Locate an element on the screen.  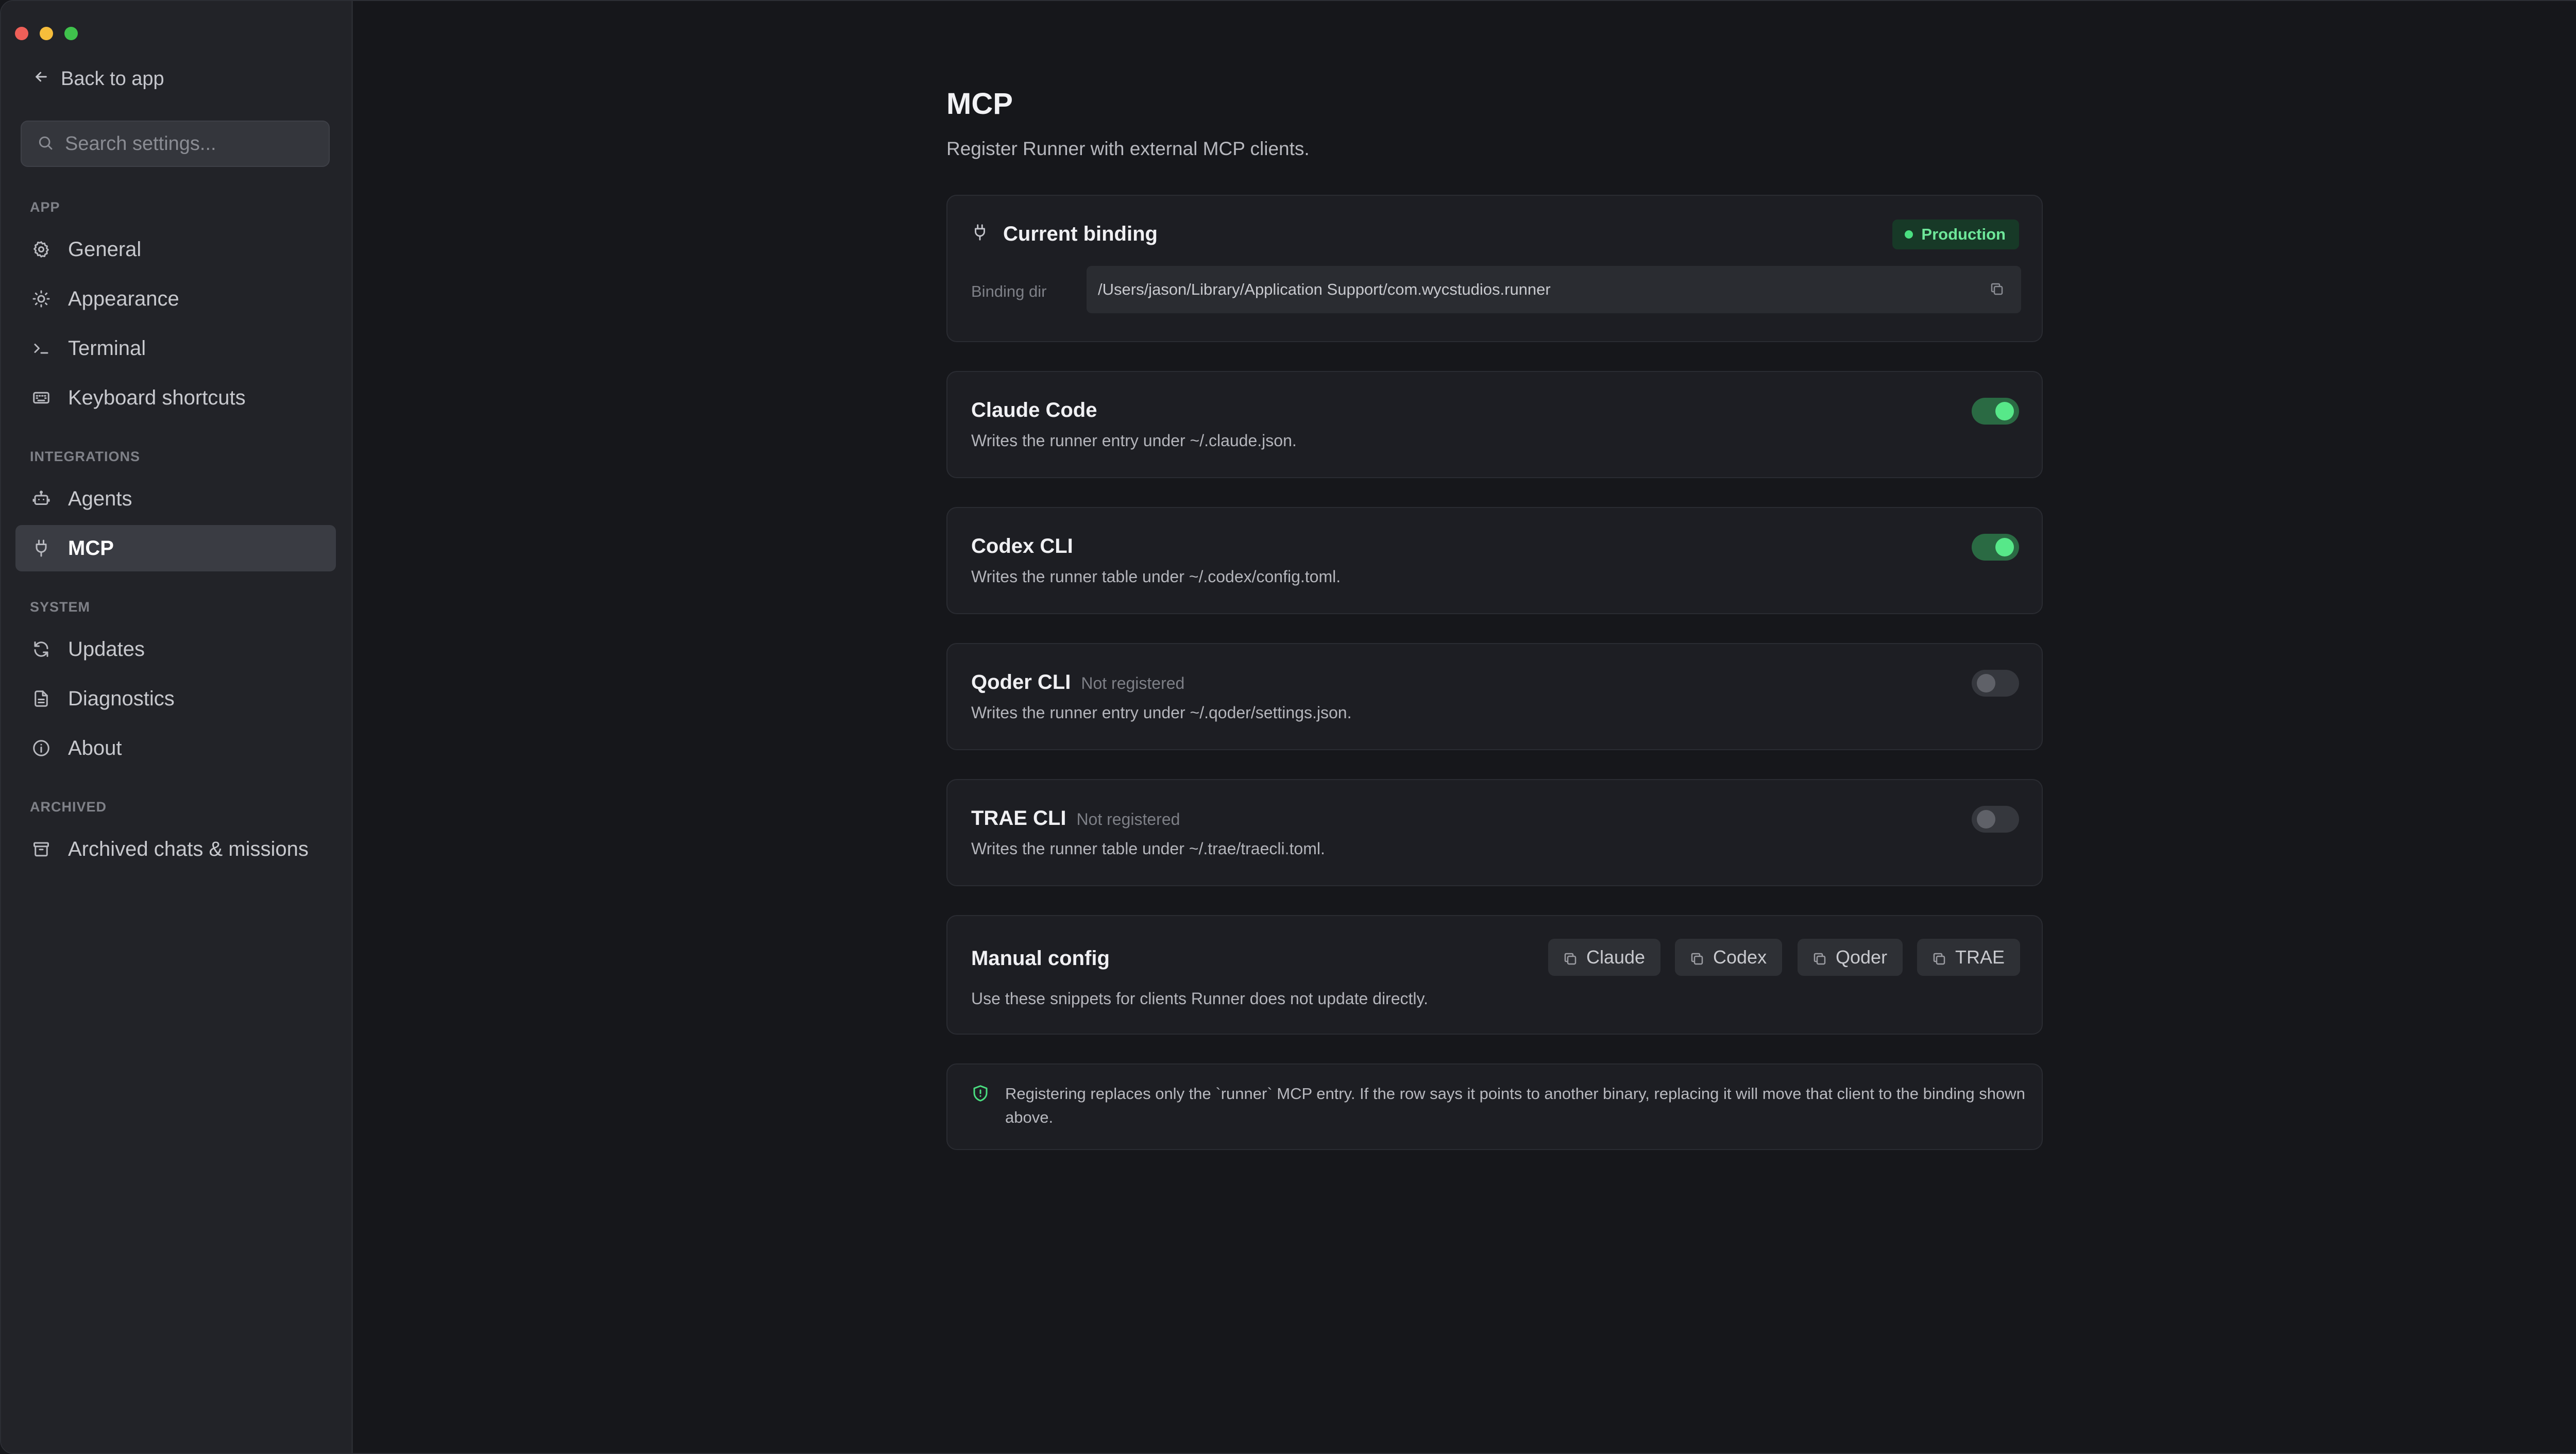
back-to-app-label: Back to app is located at coordinates (112, 78).